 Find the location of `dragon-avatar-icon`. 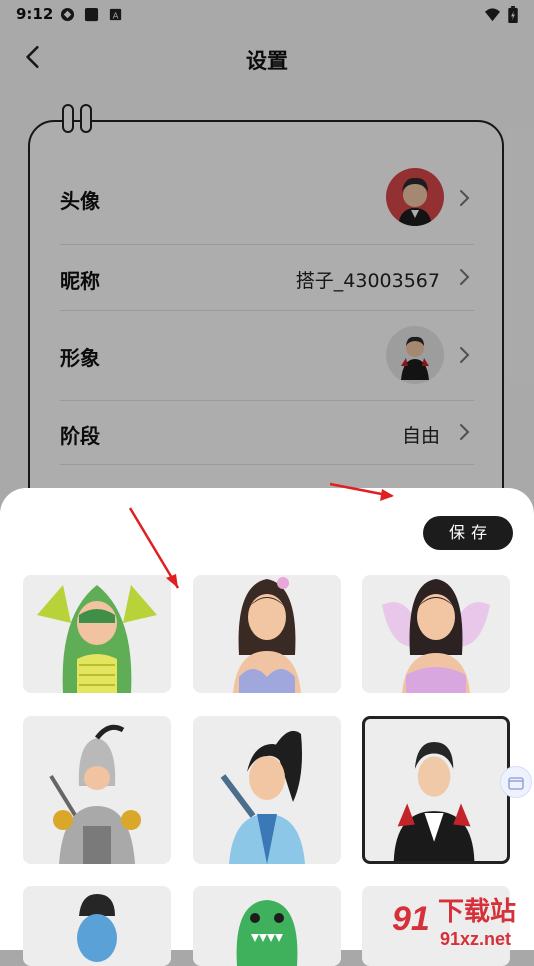

dragon-avatar-icon is located at coordinates (97, 639).